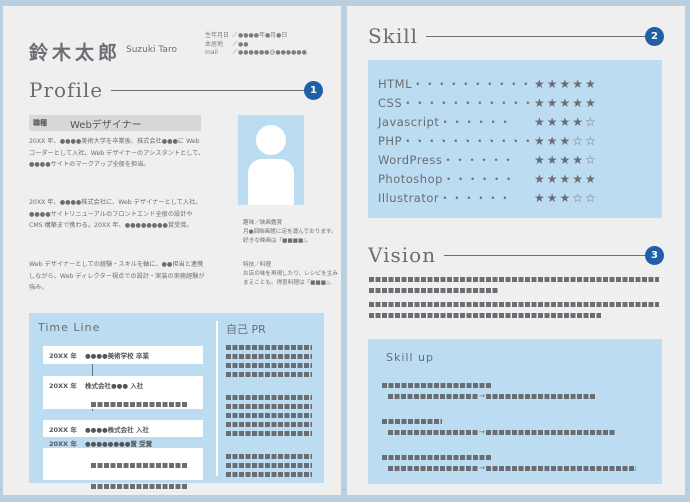  I want to click on info-row: 生年月日 ／●●●●年●月●日, so click(256, 36).